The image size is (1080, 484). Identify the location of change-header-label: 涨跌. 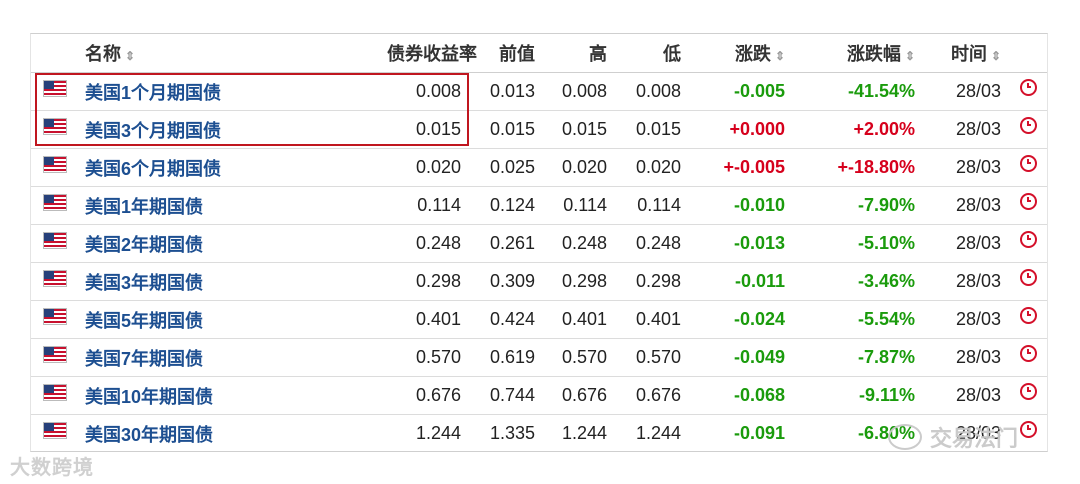
(752, 54).